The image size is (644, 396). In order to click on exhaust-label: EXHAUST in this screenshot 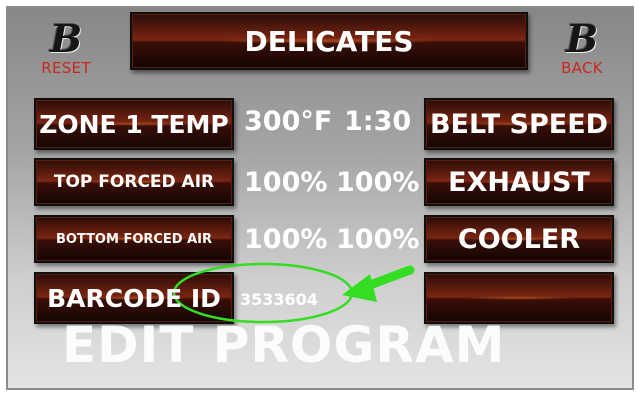, I will do `click(519, 182)`.